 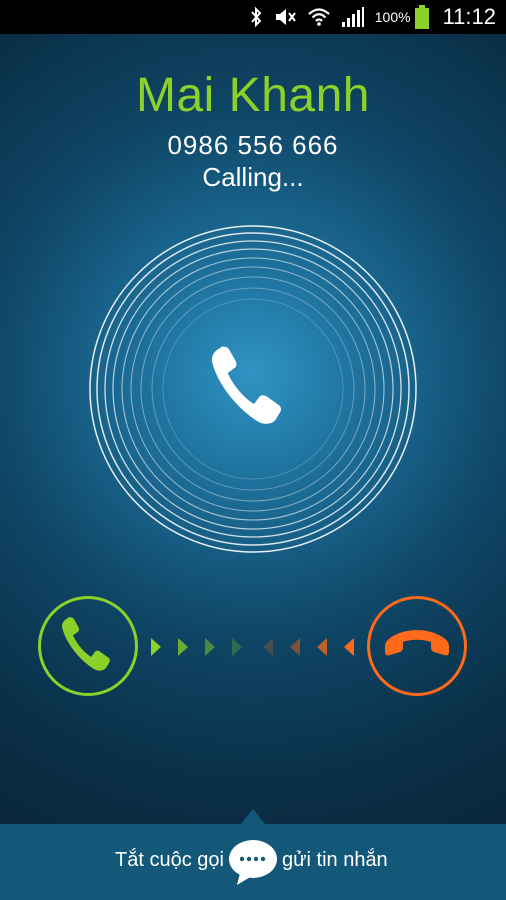 I want to click on swipe-arrows, so click(x=252, y=647).